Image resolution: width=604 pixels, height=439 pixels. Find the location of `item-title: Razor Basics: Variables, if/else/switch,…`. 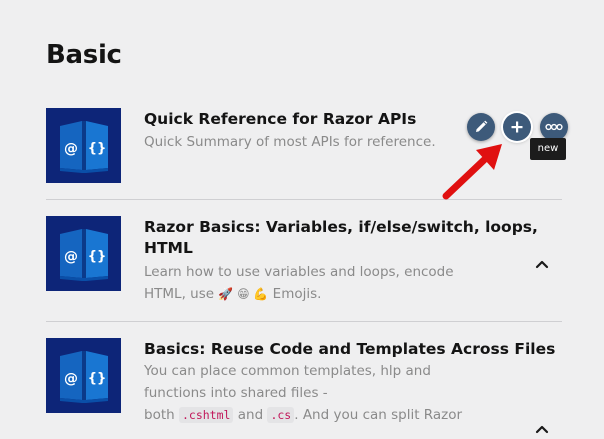

item-title: Razor Basics: Variables, if/else/switch,… is located at coordinates (344, 238).